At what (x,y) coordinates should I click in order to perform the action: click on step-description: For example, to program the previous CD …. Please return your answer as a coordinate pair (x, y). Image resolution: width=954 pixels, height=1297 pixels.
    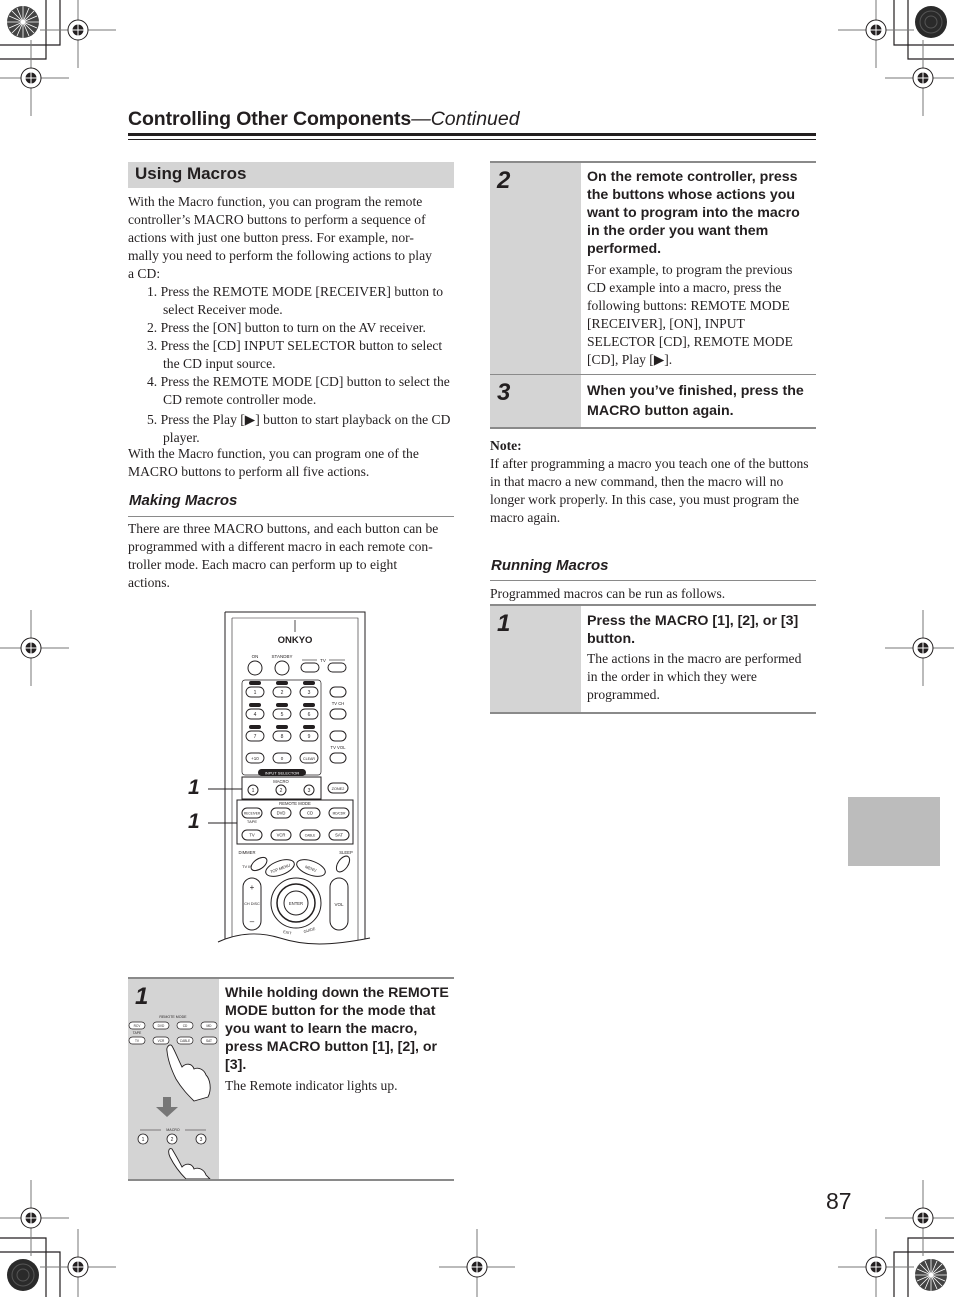
    Looking at the image, I should click on (690, 314).